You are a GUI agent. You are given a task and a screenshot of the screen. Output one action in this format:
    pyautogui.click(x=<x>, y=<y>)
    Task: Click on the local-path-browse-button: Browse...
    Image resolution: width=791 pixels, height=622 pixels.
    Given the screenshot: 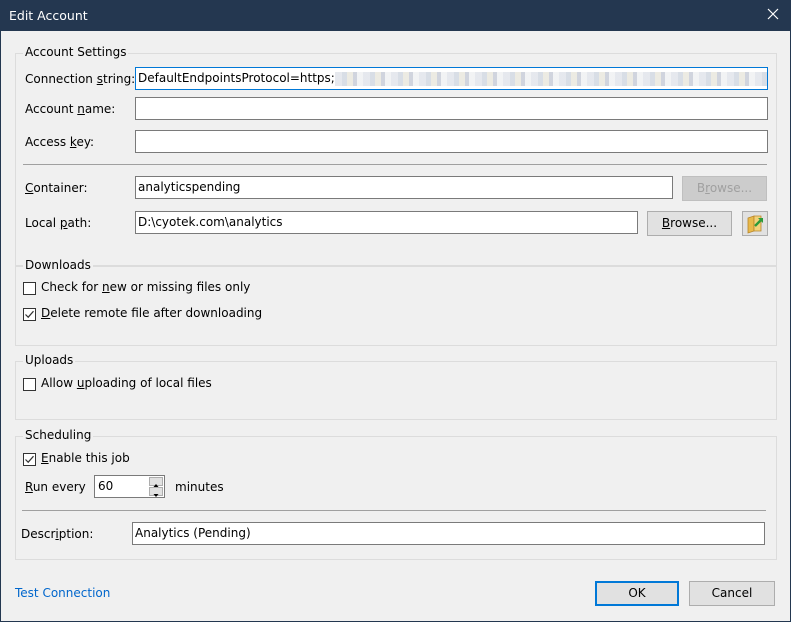 What is the action you would take?
    pyautogui.click(x=689, y=223)
    